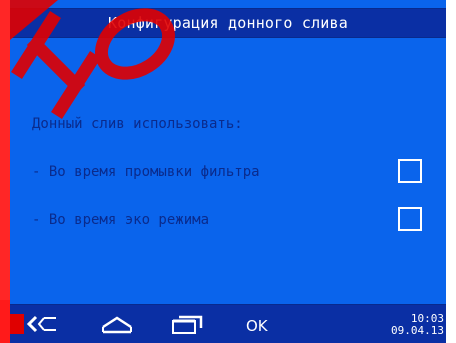 This screenshot has width=456, height=343. What do you see at coordinates (117, 324) in the screenshot?
I see `home-icon` at bounding box center [117, 324].